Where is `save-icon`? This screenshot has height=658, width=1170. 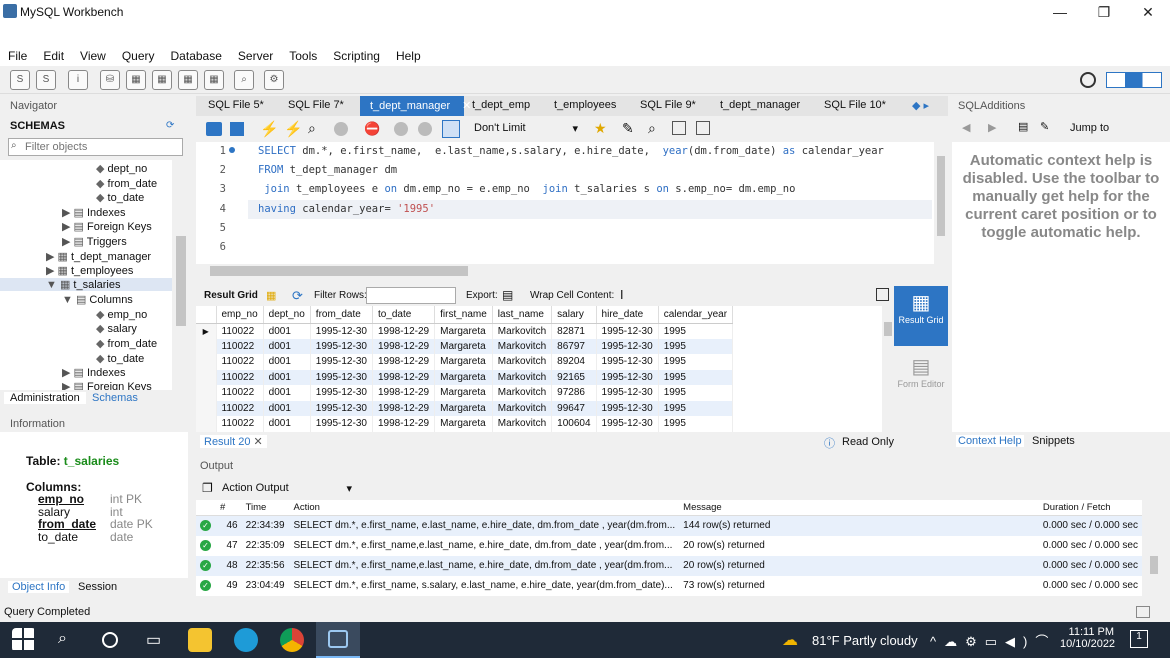
save-icon is located at coordinates (237, 129).